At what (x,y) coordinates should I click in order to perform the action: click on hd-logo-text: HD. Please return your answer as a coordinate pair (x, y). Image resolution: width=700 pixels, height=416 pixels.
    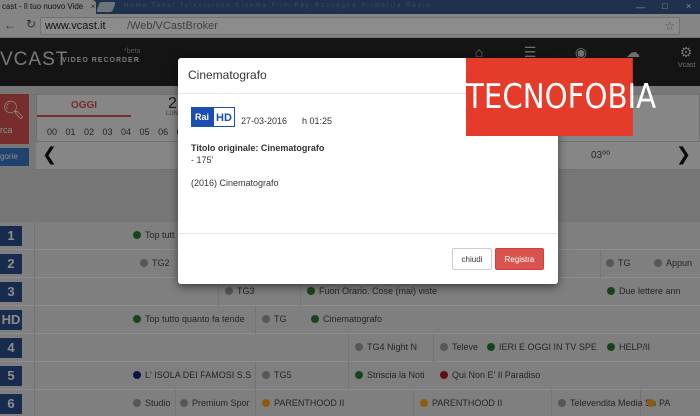
    Looking at the image, I should click on (224, 117).